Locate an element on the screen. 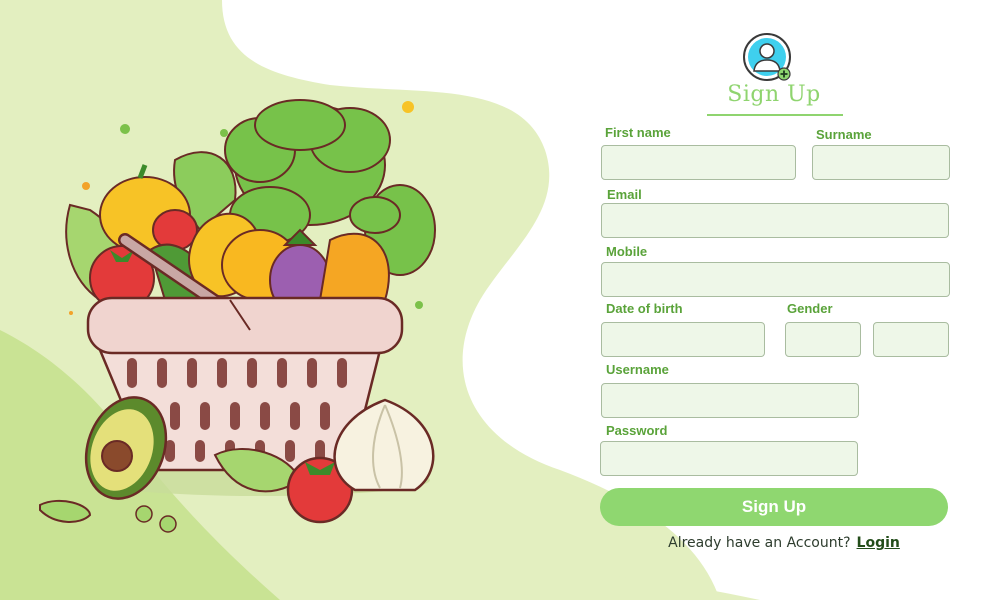  login-link: Login is located at coordinates (878, 543).